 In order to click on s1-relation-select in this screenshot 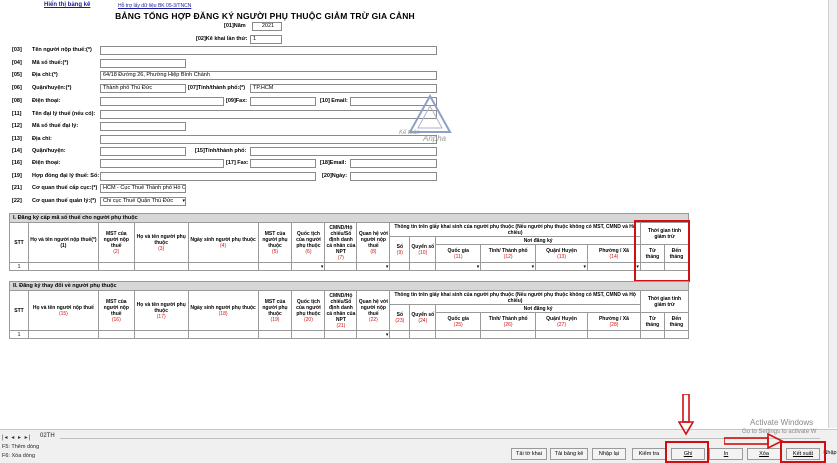, I will do `click(373, 266)`.